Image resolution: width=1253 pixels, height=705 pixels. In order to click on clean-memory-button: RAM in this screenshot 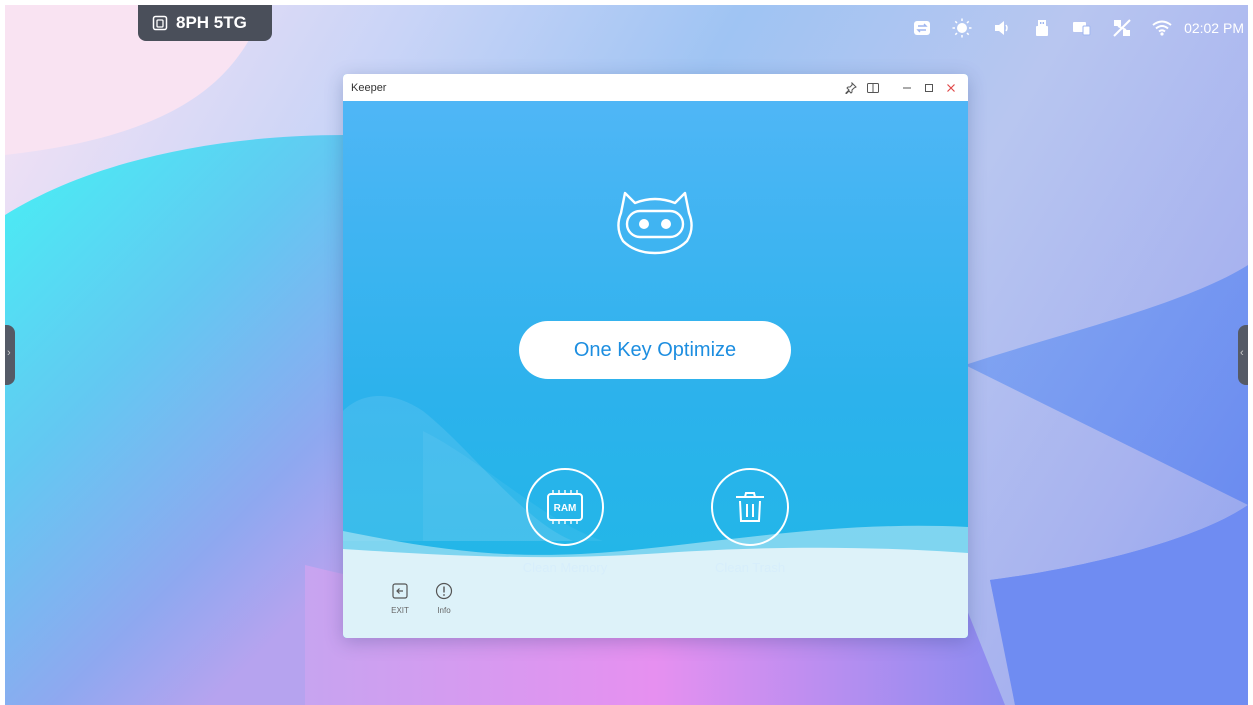, I will do `click(565, 507)`.